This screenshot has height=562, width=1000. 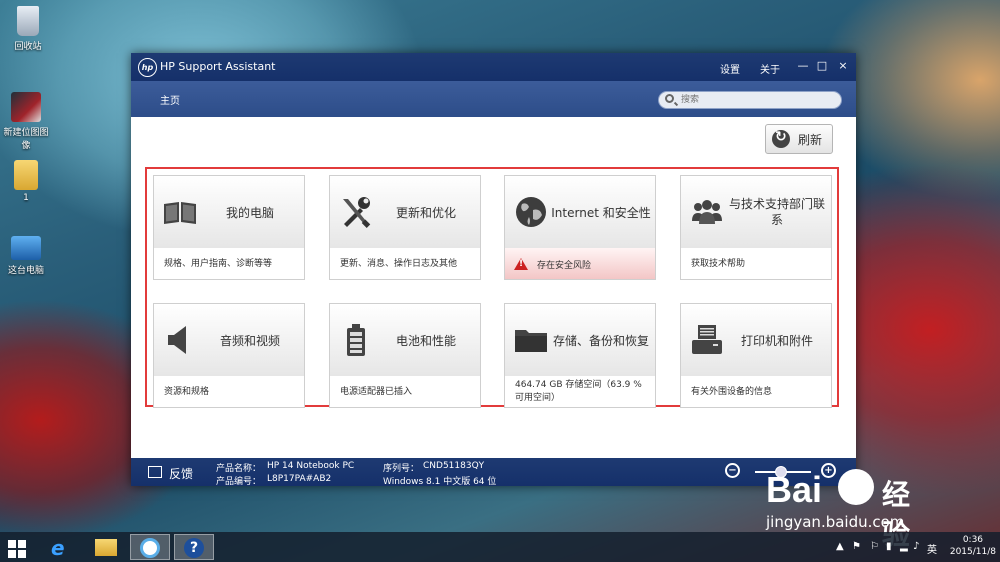 I want to click on hp-logo-icon: hp, so click(x=147, y=67).